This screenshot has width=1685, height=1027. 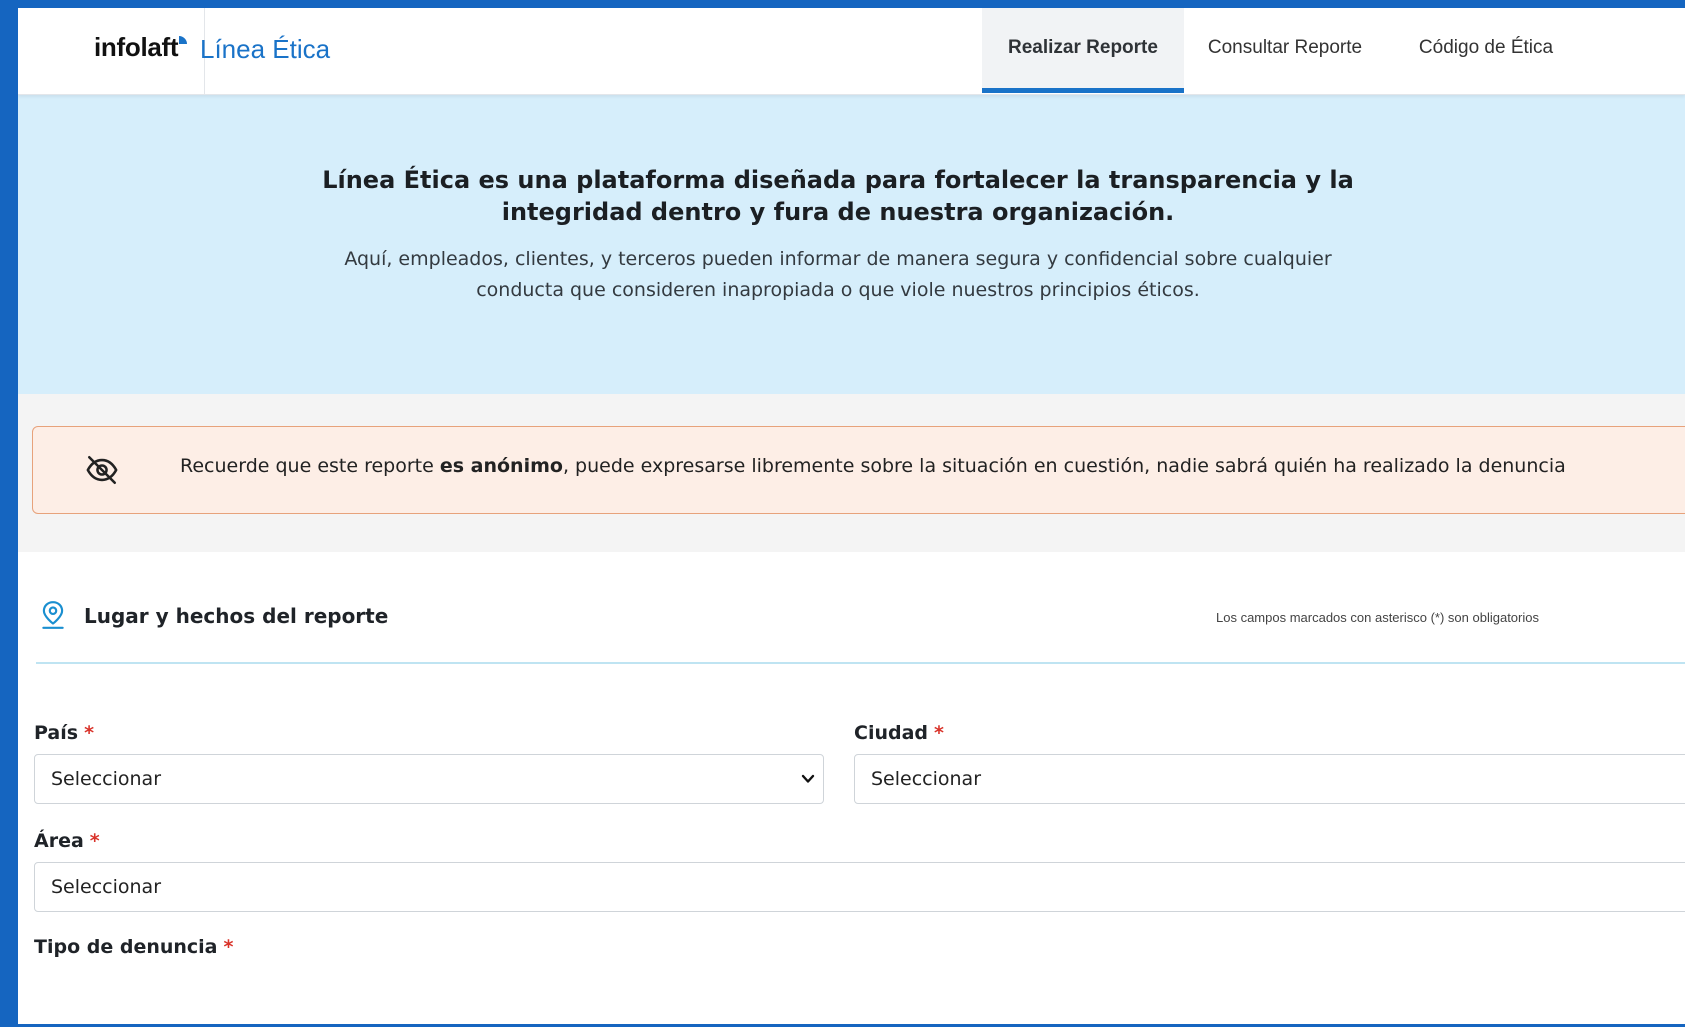 I want to click on map-pin-icon, so click(x=53, y=615).